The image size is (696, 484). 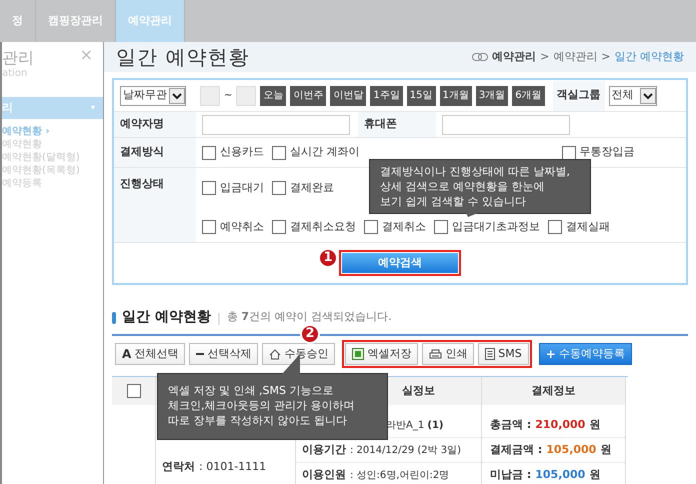 I want to click on tooltip-callout: 결제방식이나 진행상태에 따른 날짜별, 상세 검색으로 예약현황을 한눈에 보기 쉽게 검색할 수 있습니다, so click(x=480, y=186).